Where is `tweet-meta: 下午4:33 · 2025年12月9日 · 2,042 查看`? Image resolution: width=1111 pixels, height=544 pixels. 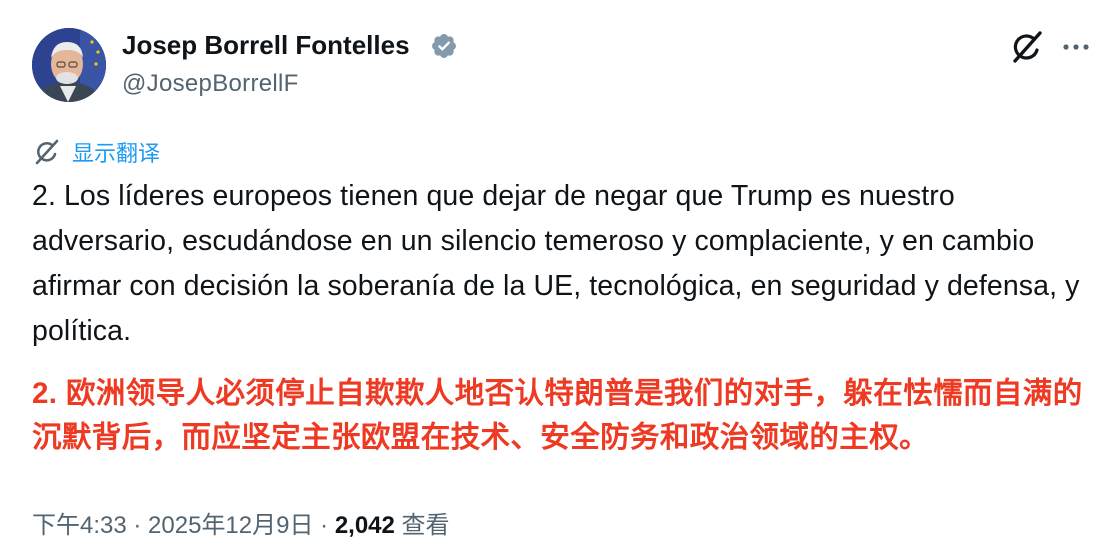 tweet-meta: 下午4:33 · 2025年12月9日 · 2,042 查看 is located at coordinates (241, 526).